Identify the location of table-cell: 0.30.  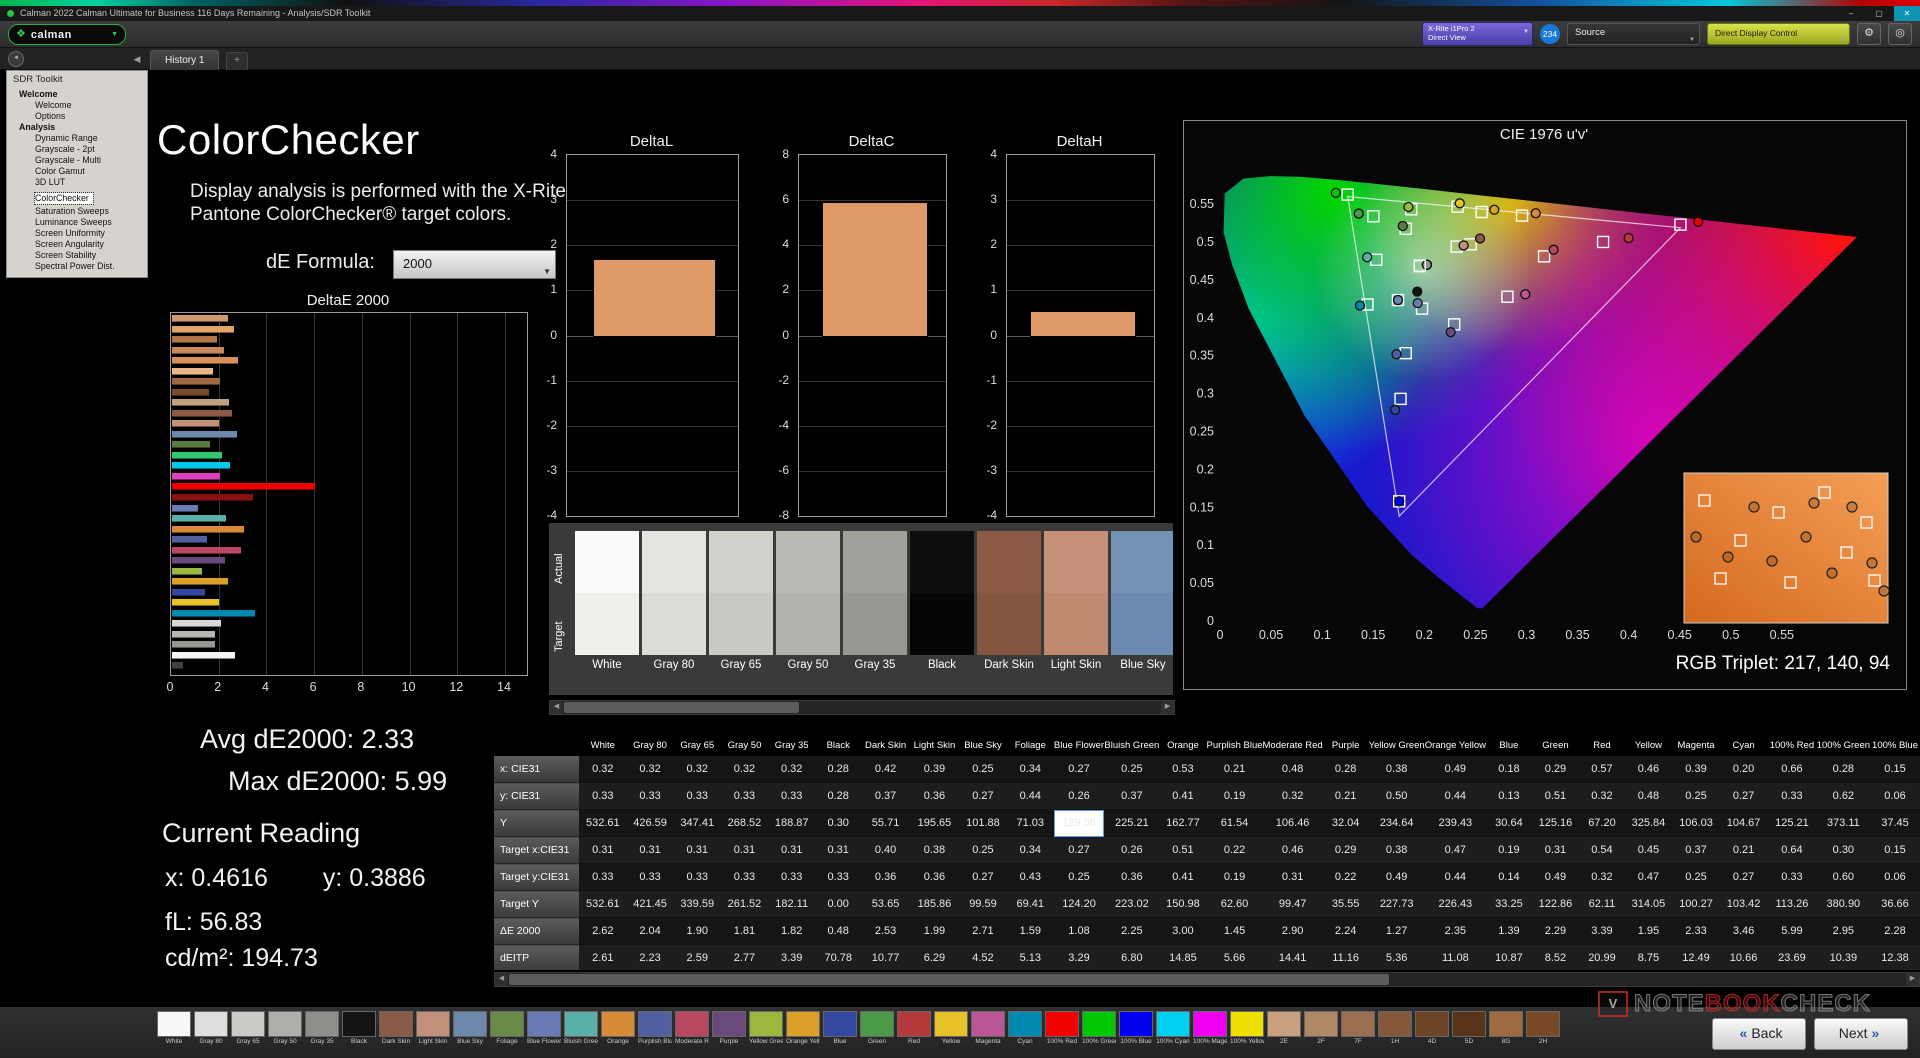
(838, 823).